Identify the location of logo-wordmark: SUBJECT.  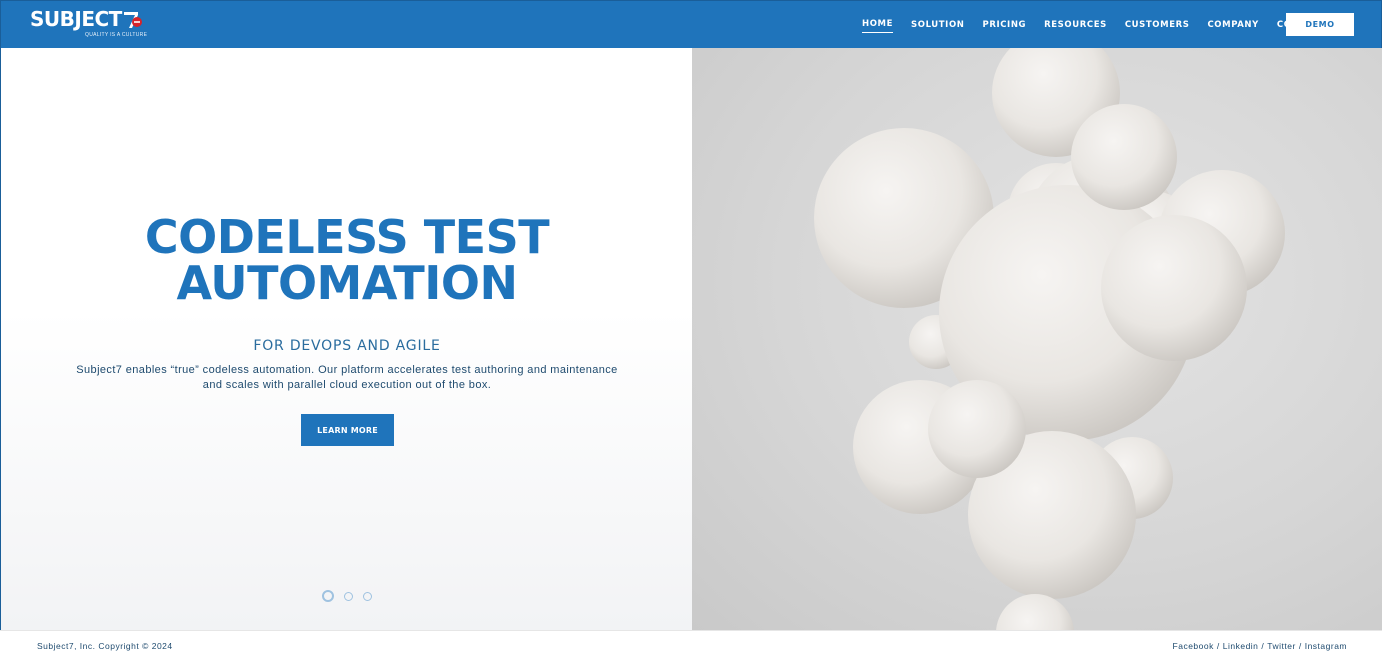
(76, 19).